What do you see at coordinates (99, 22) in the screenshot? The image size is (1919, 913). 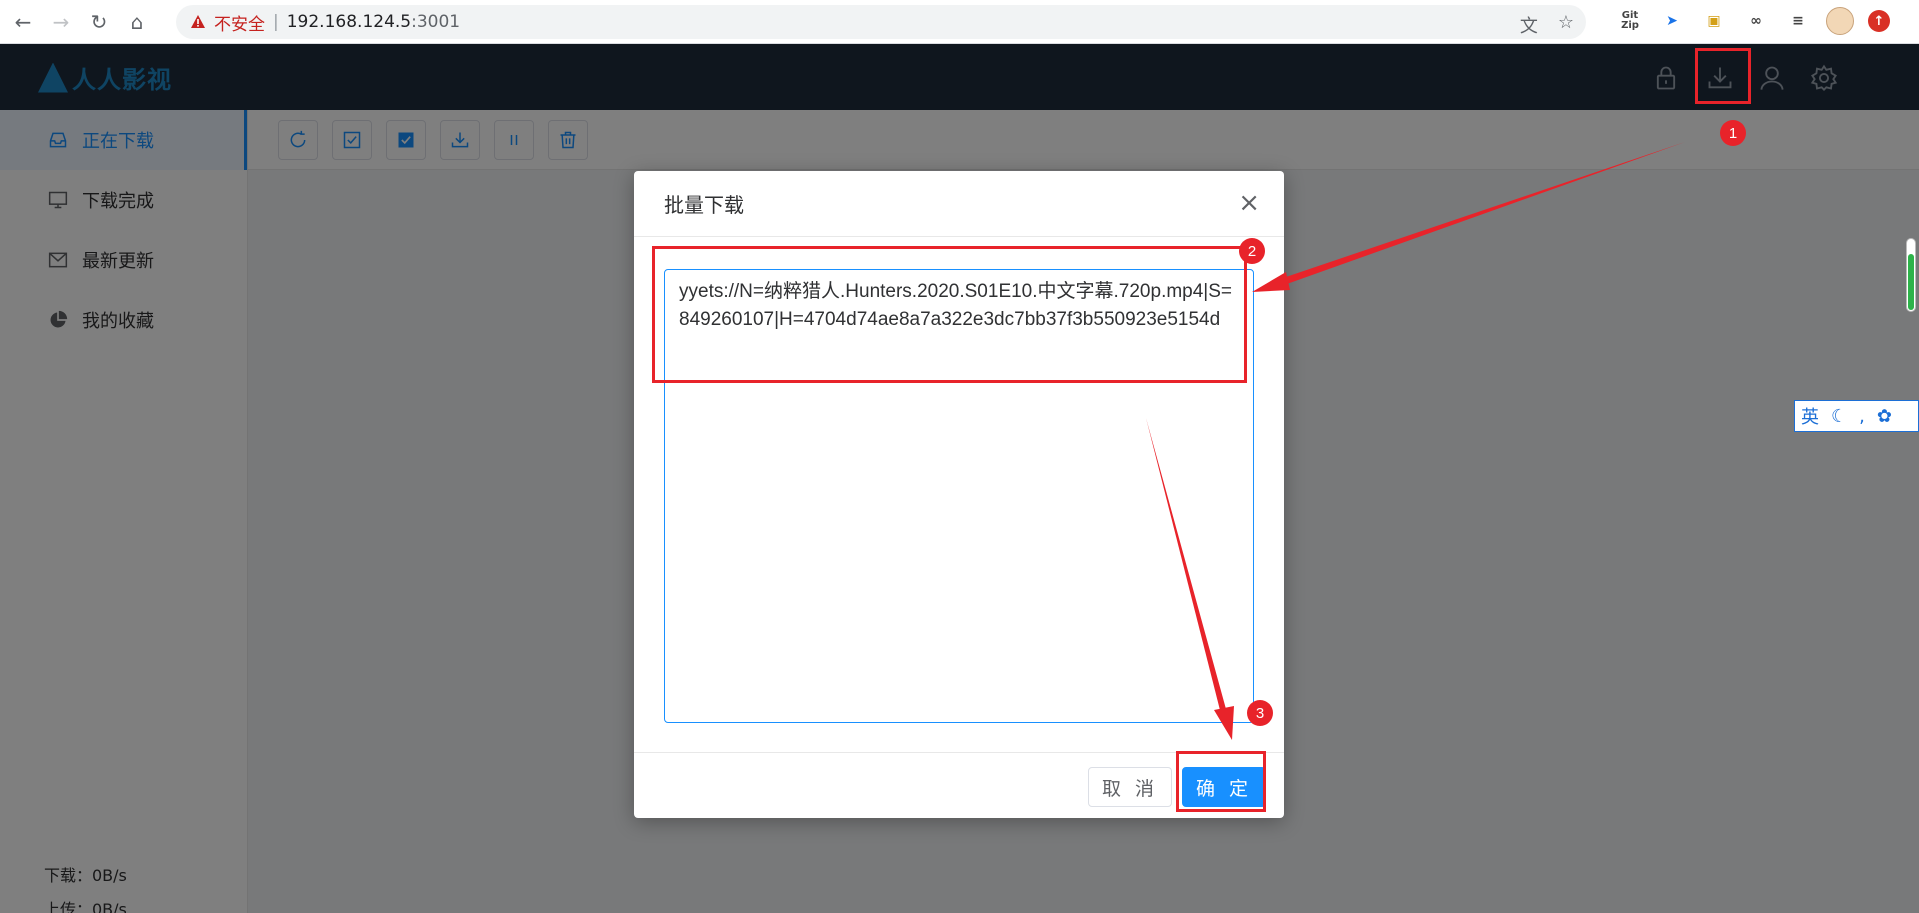 I see `reload-icon: ↻` at bounding box center [99, 22].